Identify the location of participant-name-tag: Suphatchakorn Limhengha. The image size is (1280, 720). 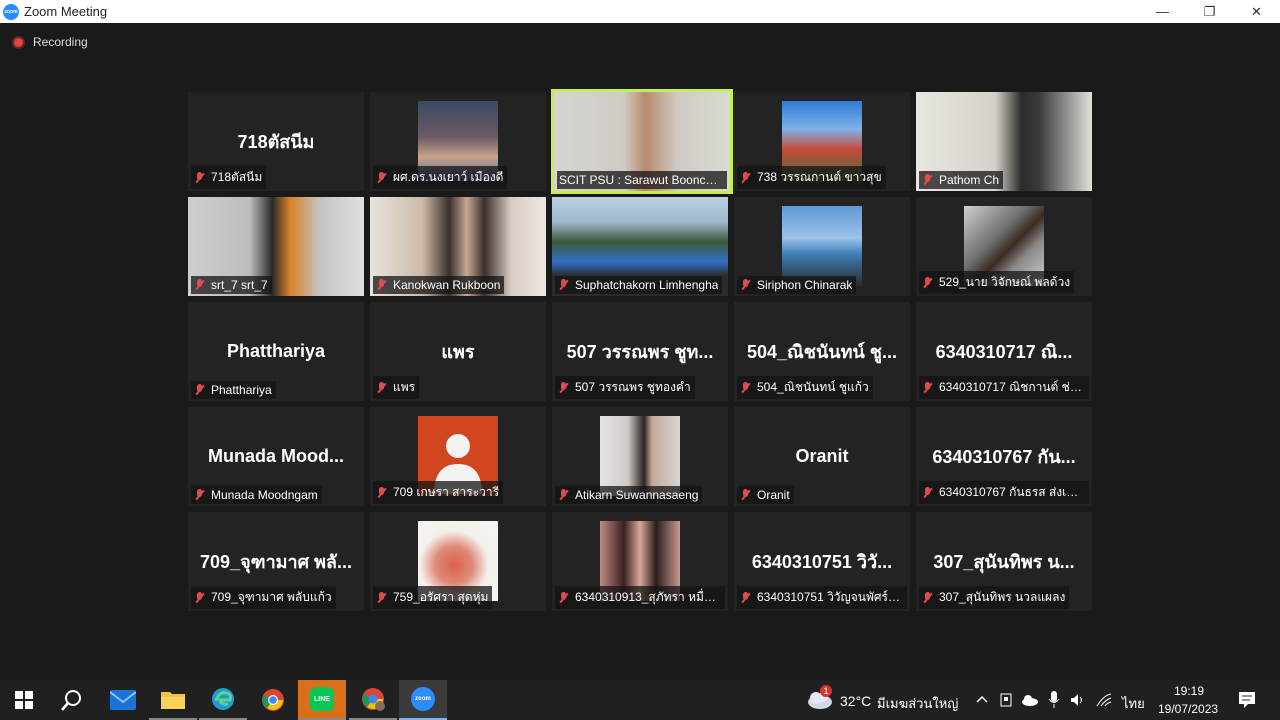
(639, 285).